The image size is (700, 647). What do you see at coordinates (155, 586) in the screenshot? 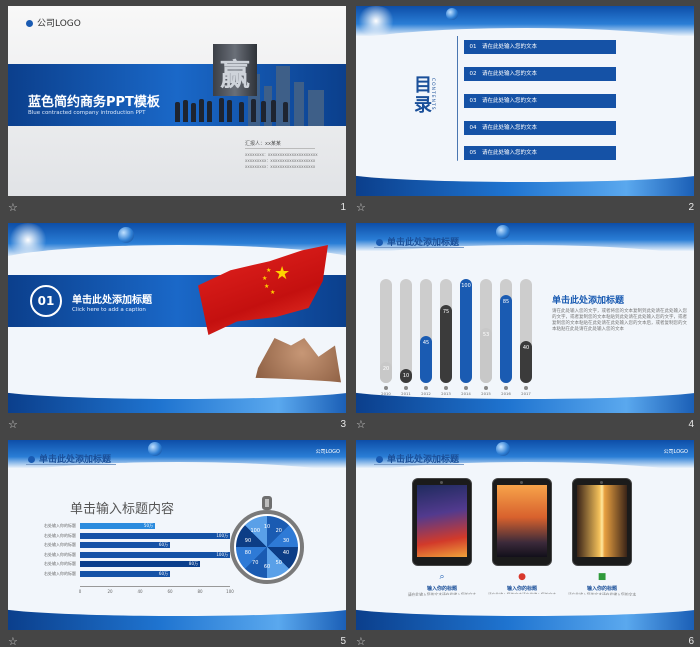
I see `bar-axis` at bounding box center [155, 586].